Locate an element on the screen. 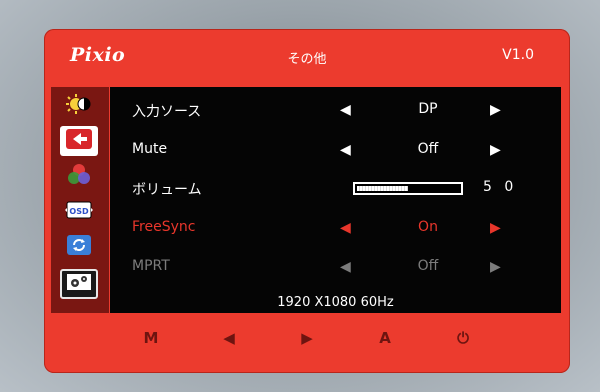  color-icon is located at coordinates (79, 176).